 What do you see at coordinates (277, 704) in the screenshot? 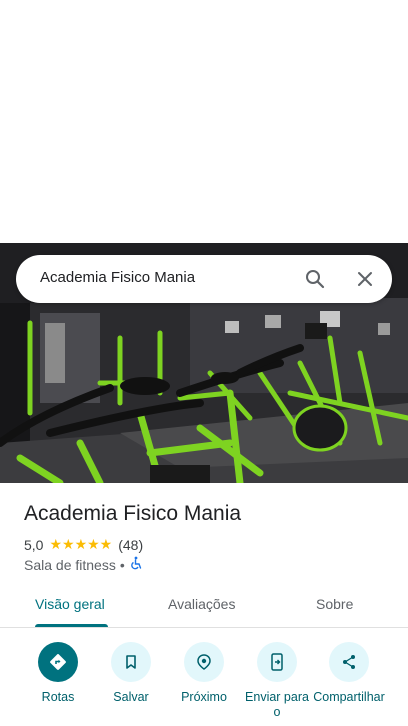
I see `send-to-phone-label: Enviar para o` at bounding box center [277, 704].